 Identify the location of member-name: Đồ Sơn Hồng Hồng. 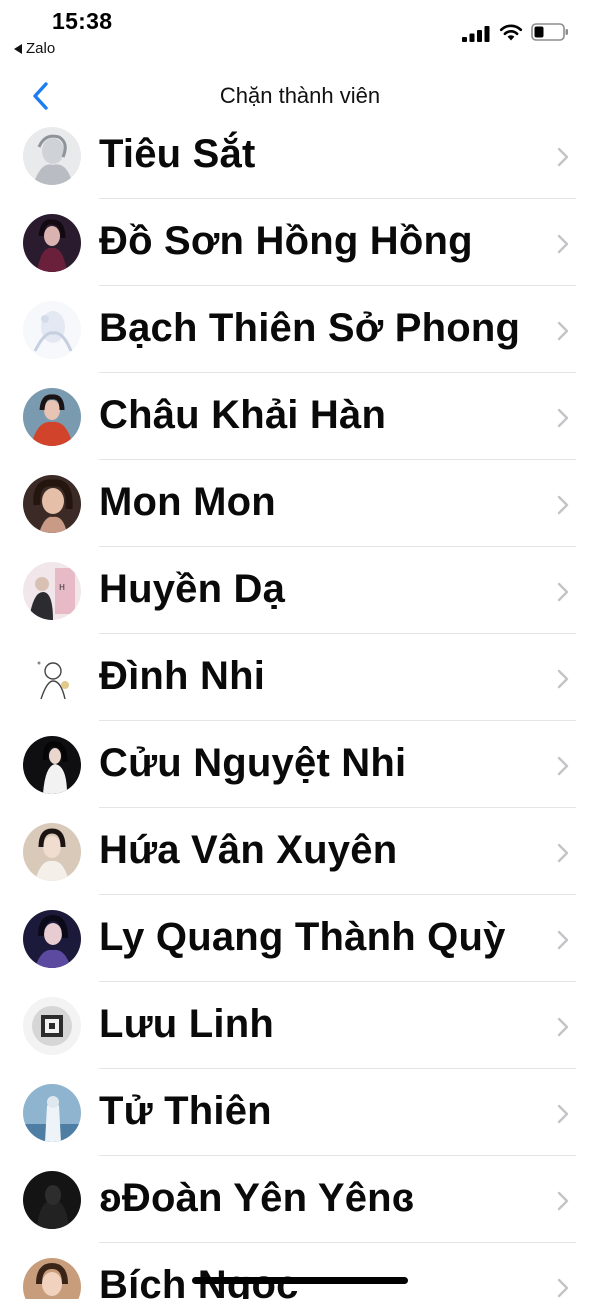
(286, 241).